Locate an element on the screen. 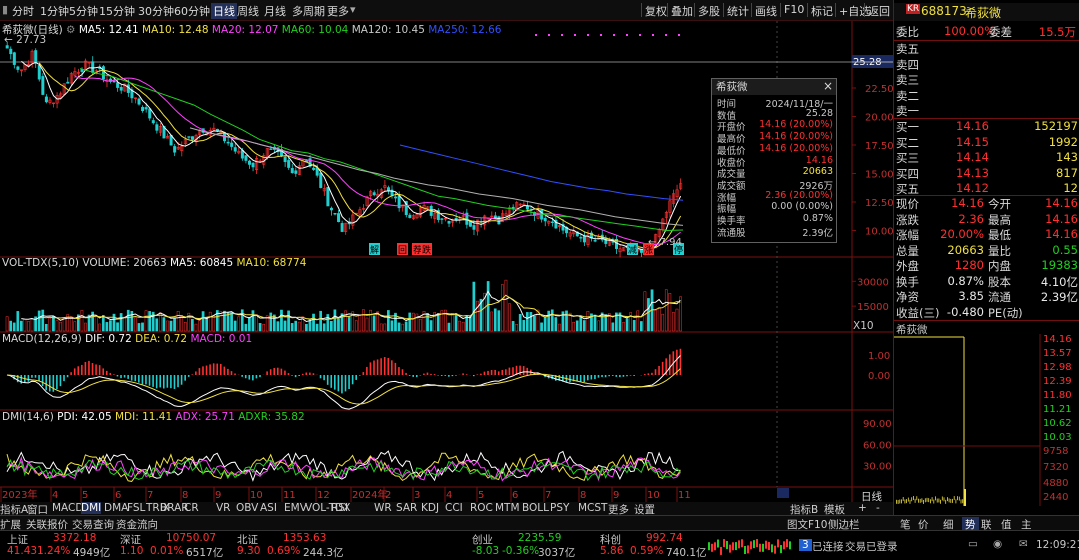 This screenshot has height=560, width=1079. indicator-tab-19: ROC is located at coordinates (481, 508).